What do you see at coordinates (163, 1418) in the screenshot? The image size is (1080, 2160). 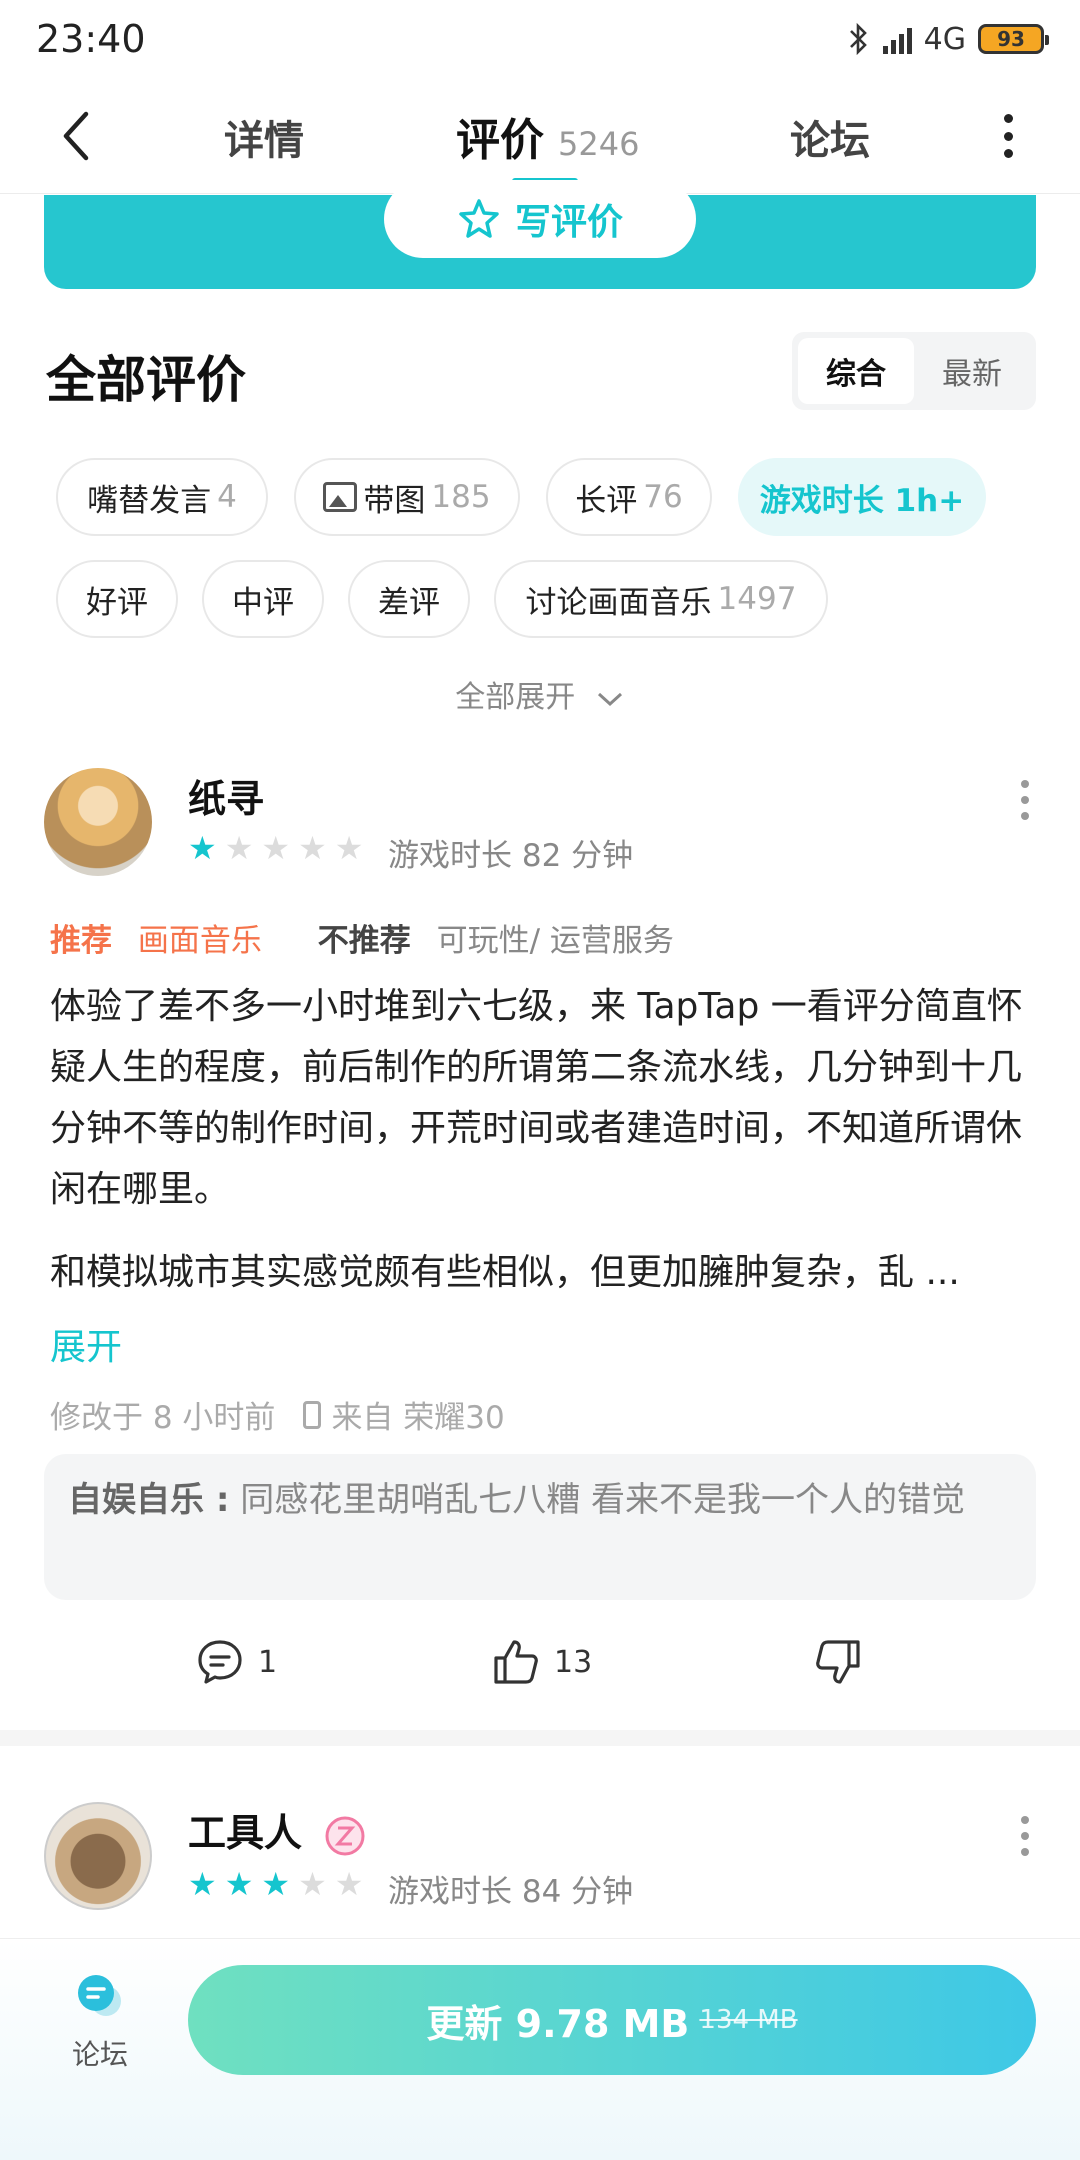 I see `modified-time: 修改于 8 小时前` at bounding box center [163, 1418].